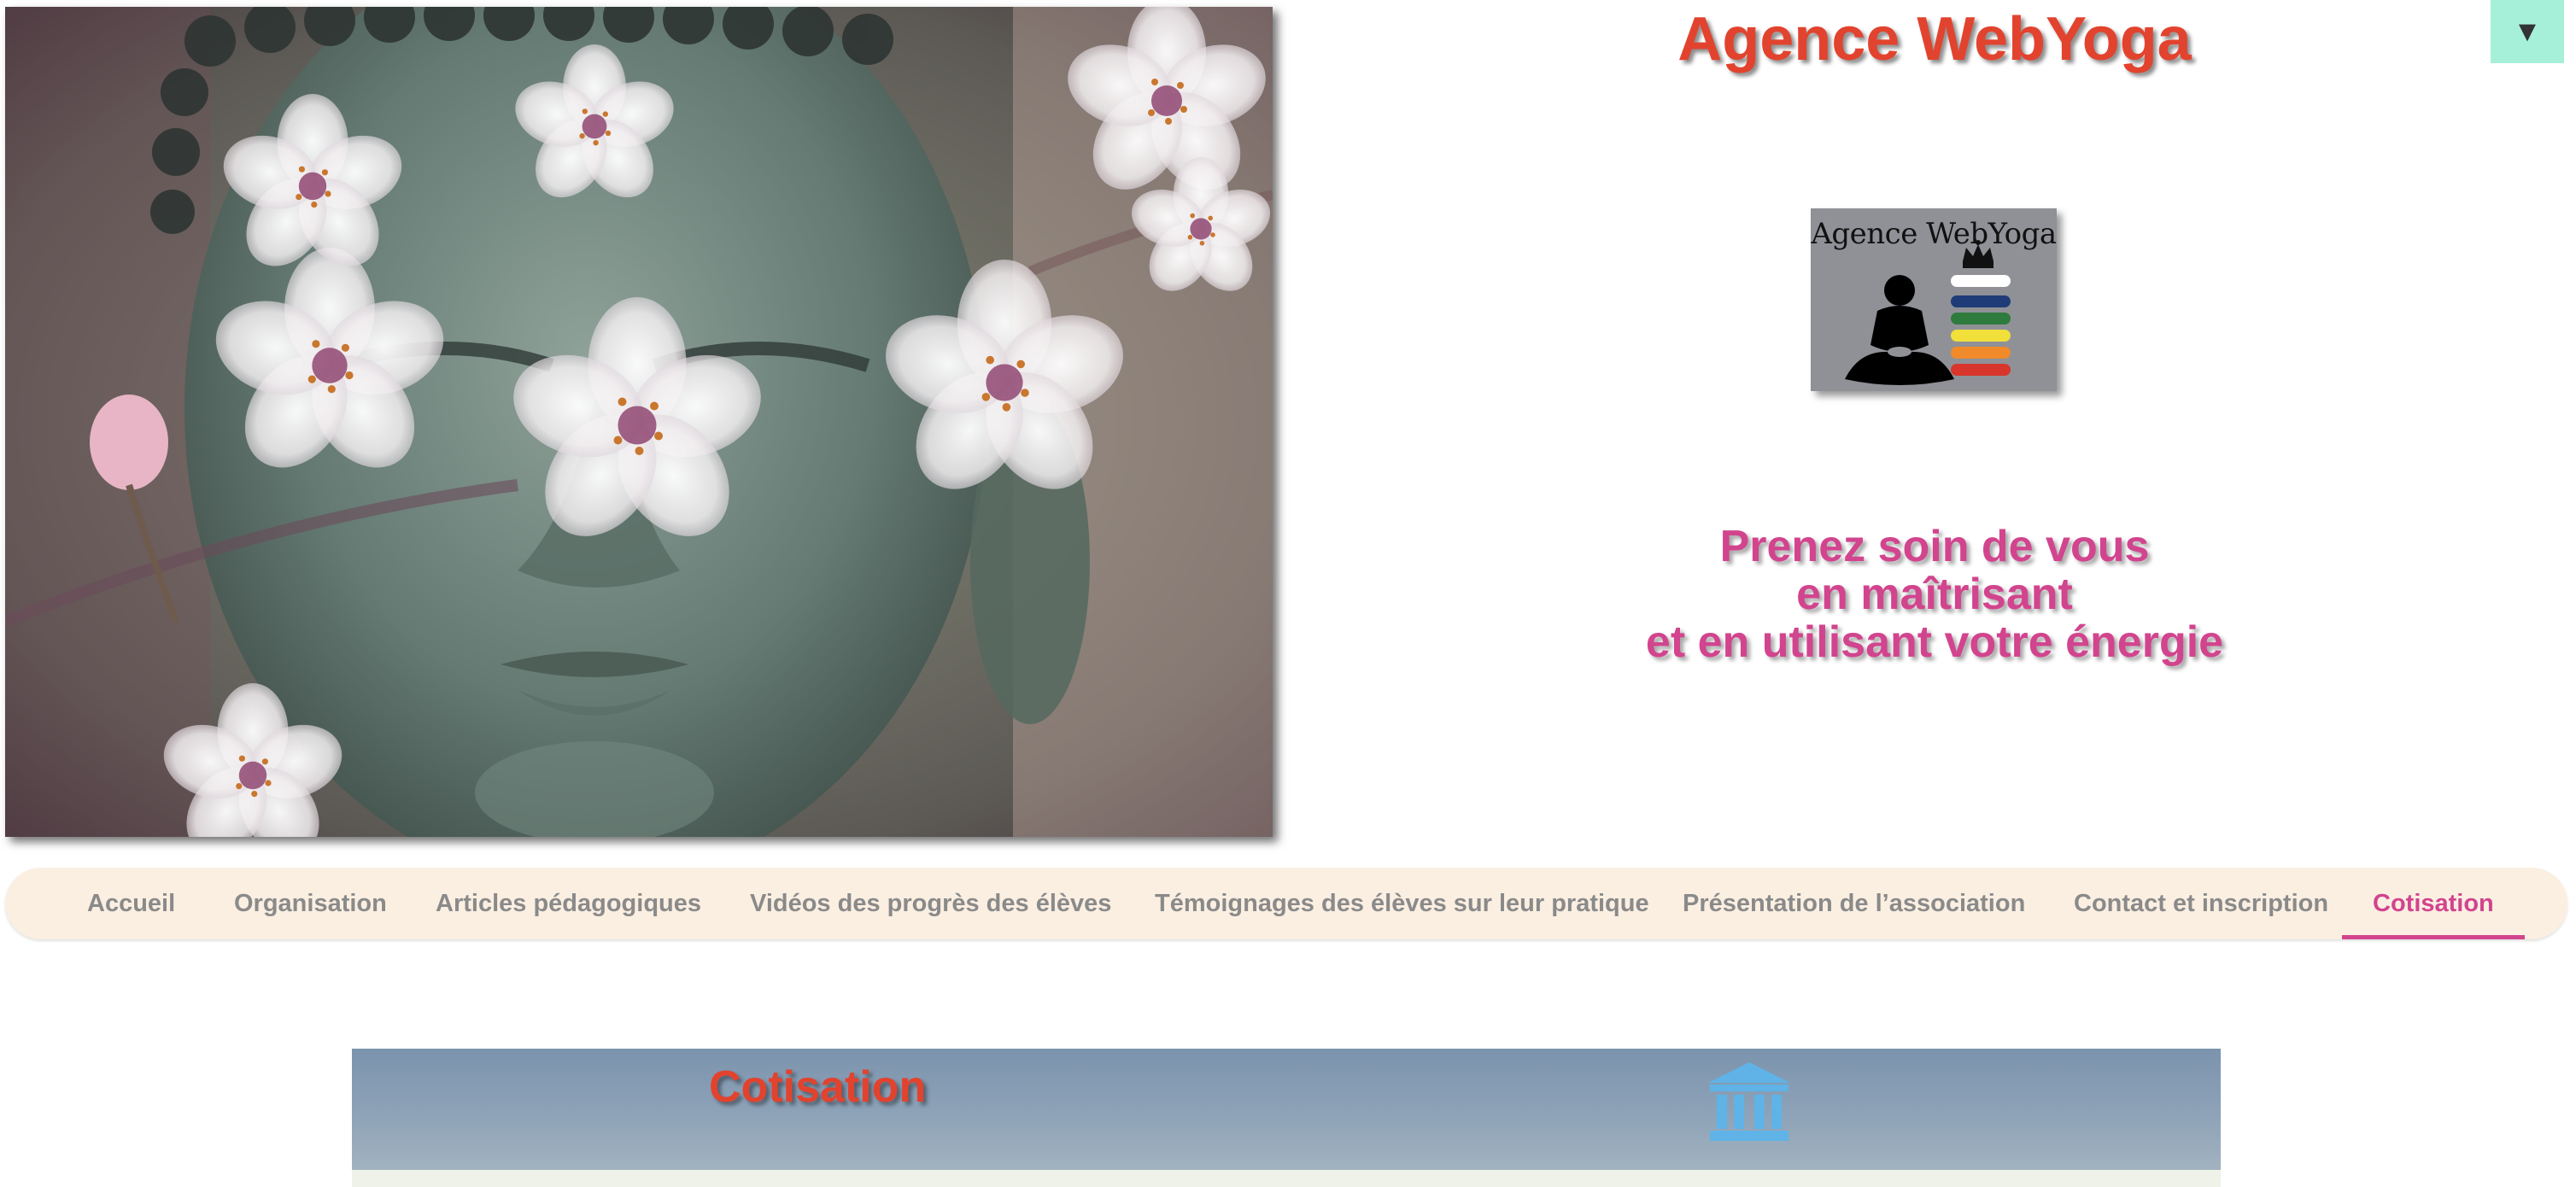 The height and width of the screenshot is (1187, 2576). What do you see at coordinates (1934, 234) in the screenshot?
I see `logo-text: Agence WebYoga` at bounding box center [1934, 234].